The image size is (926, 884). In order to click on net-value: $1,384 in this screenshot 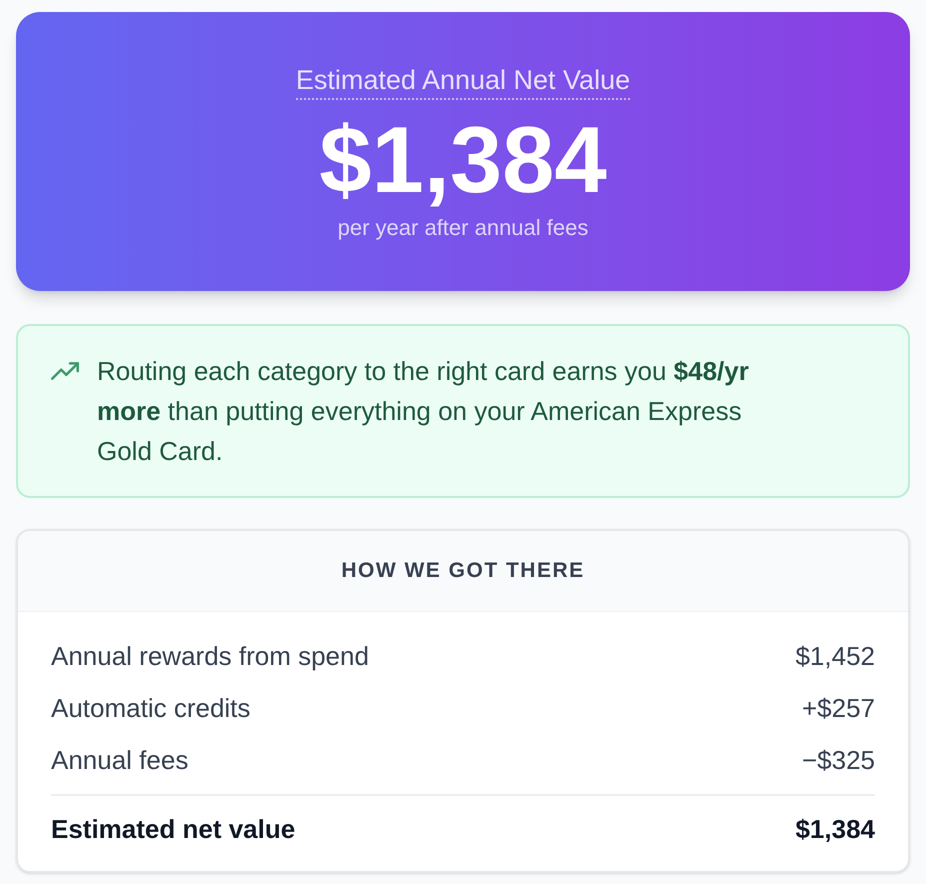, I will do `click(463, 160)`.